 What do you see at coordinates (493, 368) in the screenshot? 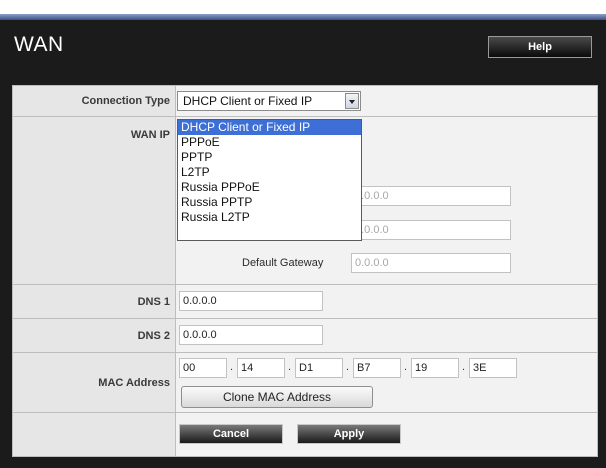
I see `mac-octet-6: 3E` at bounding box center [493, 368].